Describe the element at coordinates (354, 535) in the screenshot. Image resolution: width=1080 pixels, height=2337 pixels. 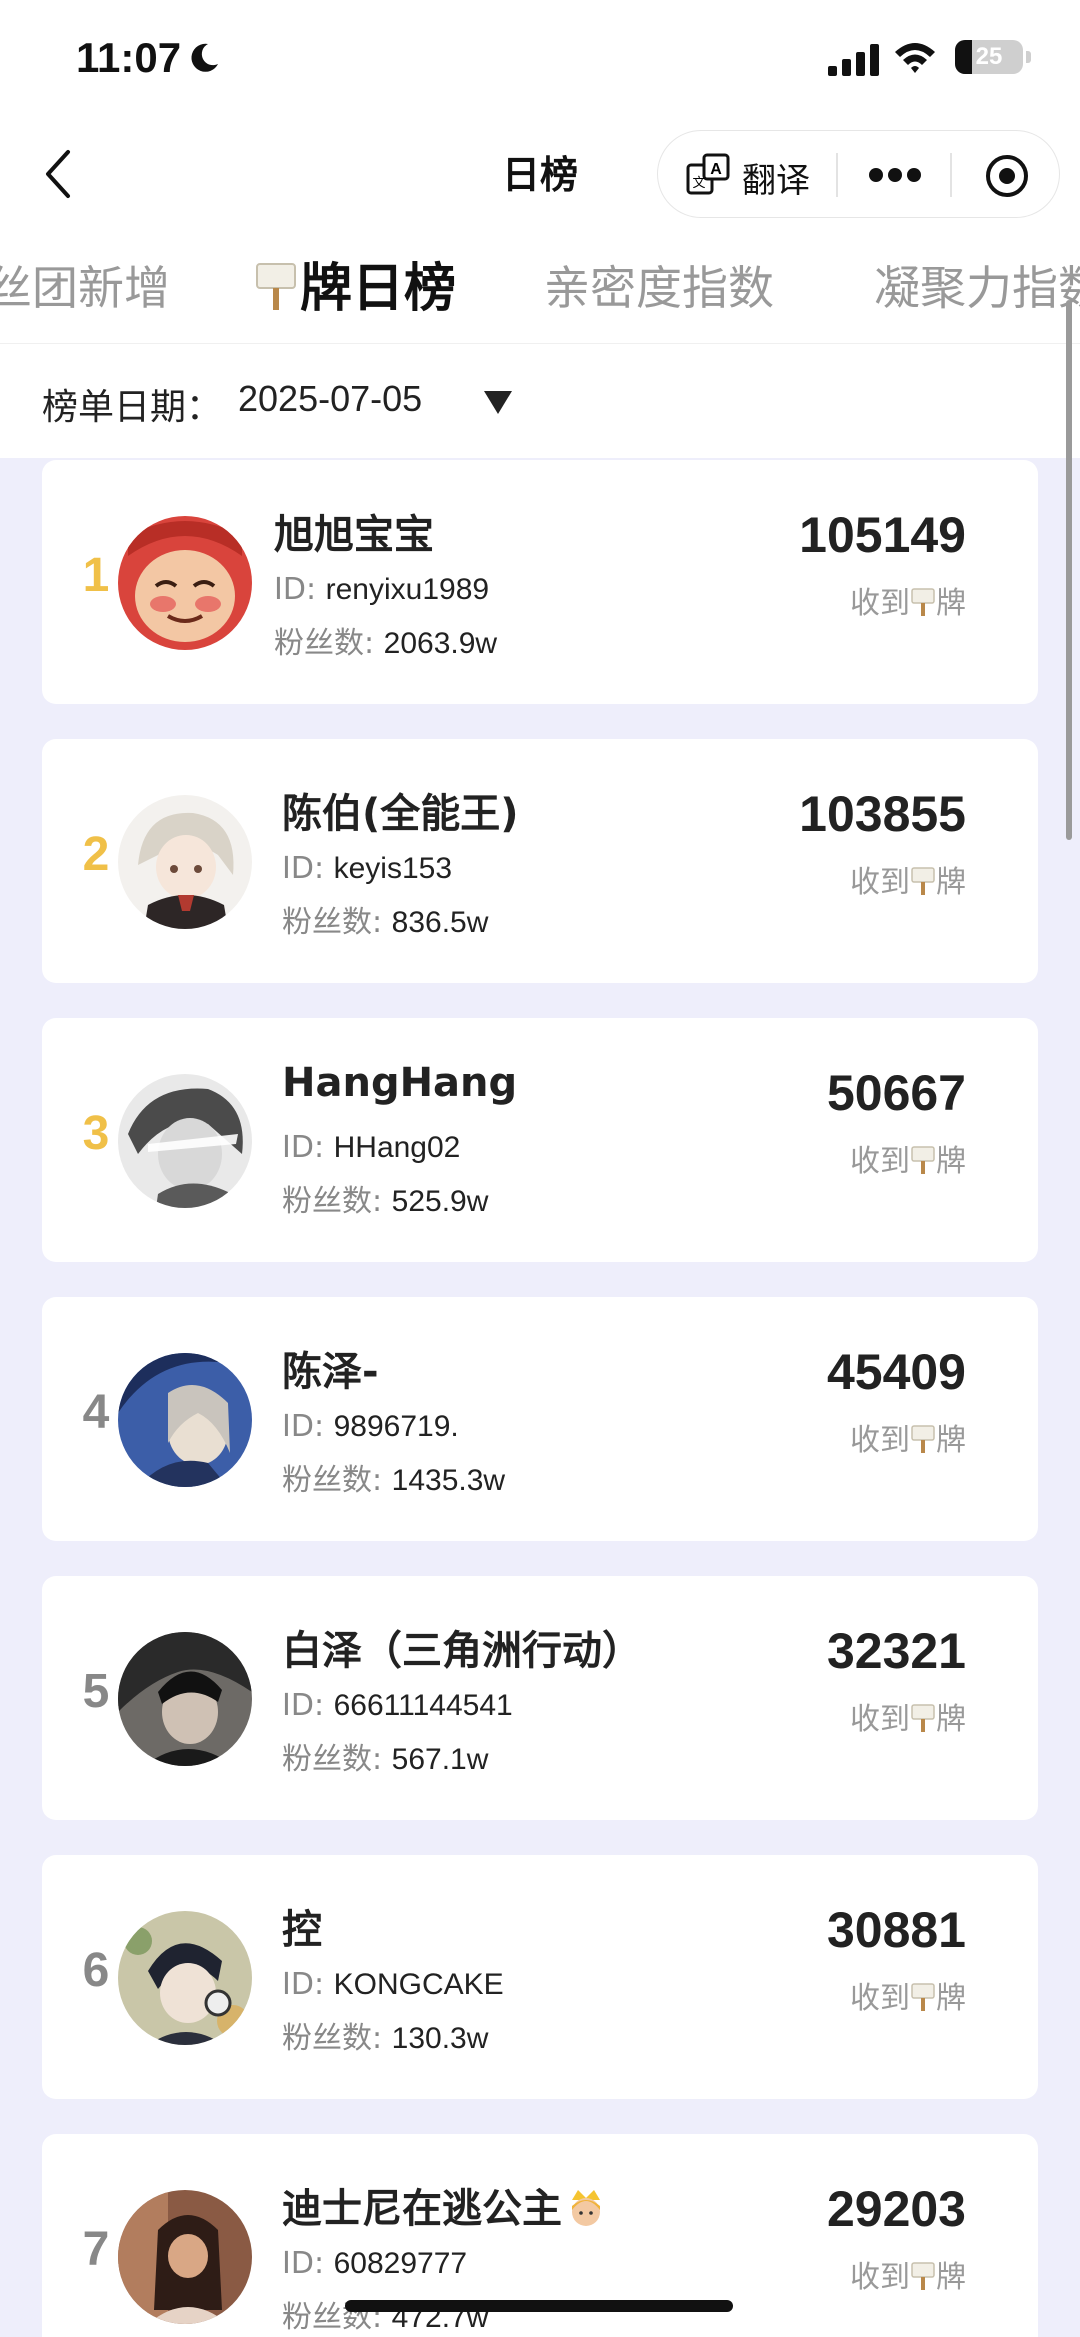
I see `user-name: 旭旭宝宝` at that location.